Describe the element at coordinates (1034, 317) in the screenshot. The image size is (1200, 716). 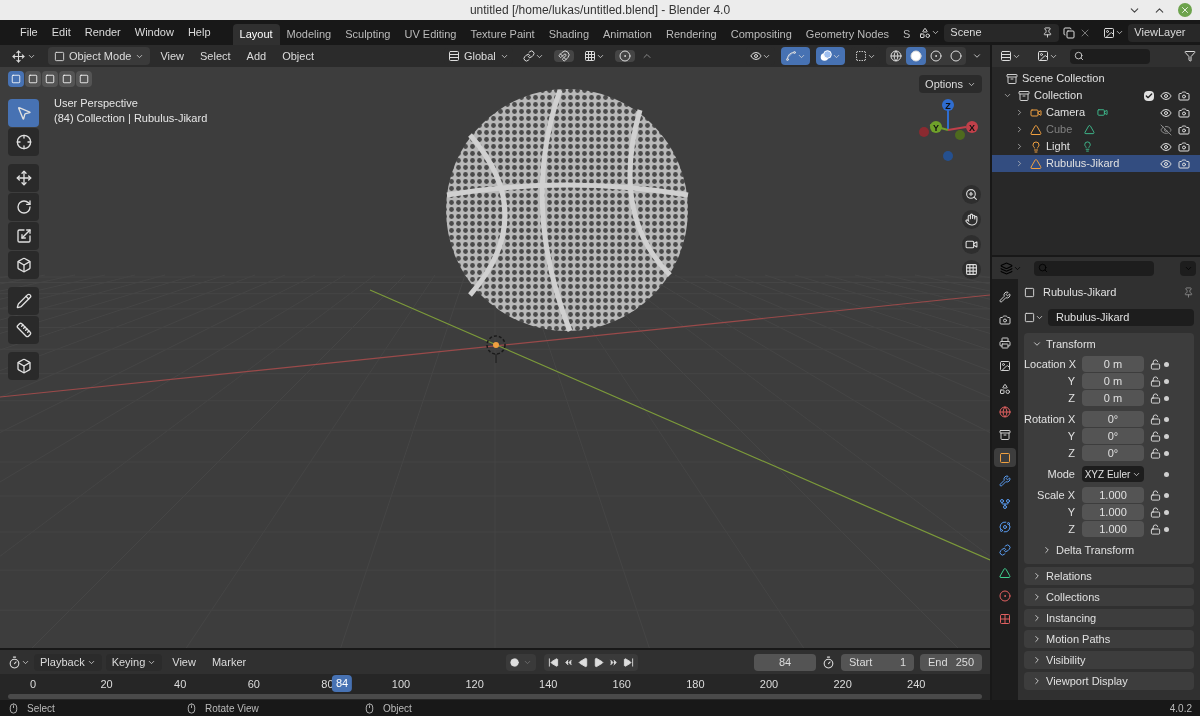
I see `data-type-button` at that location.